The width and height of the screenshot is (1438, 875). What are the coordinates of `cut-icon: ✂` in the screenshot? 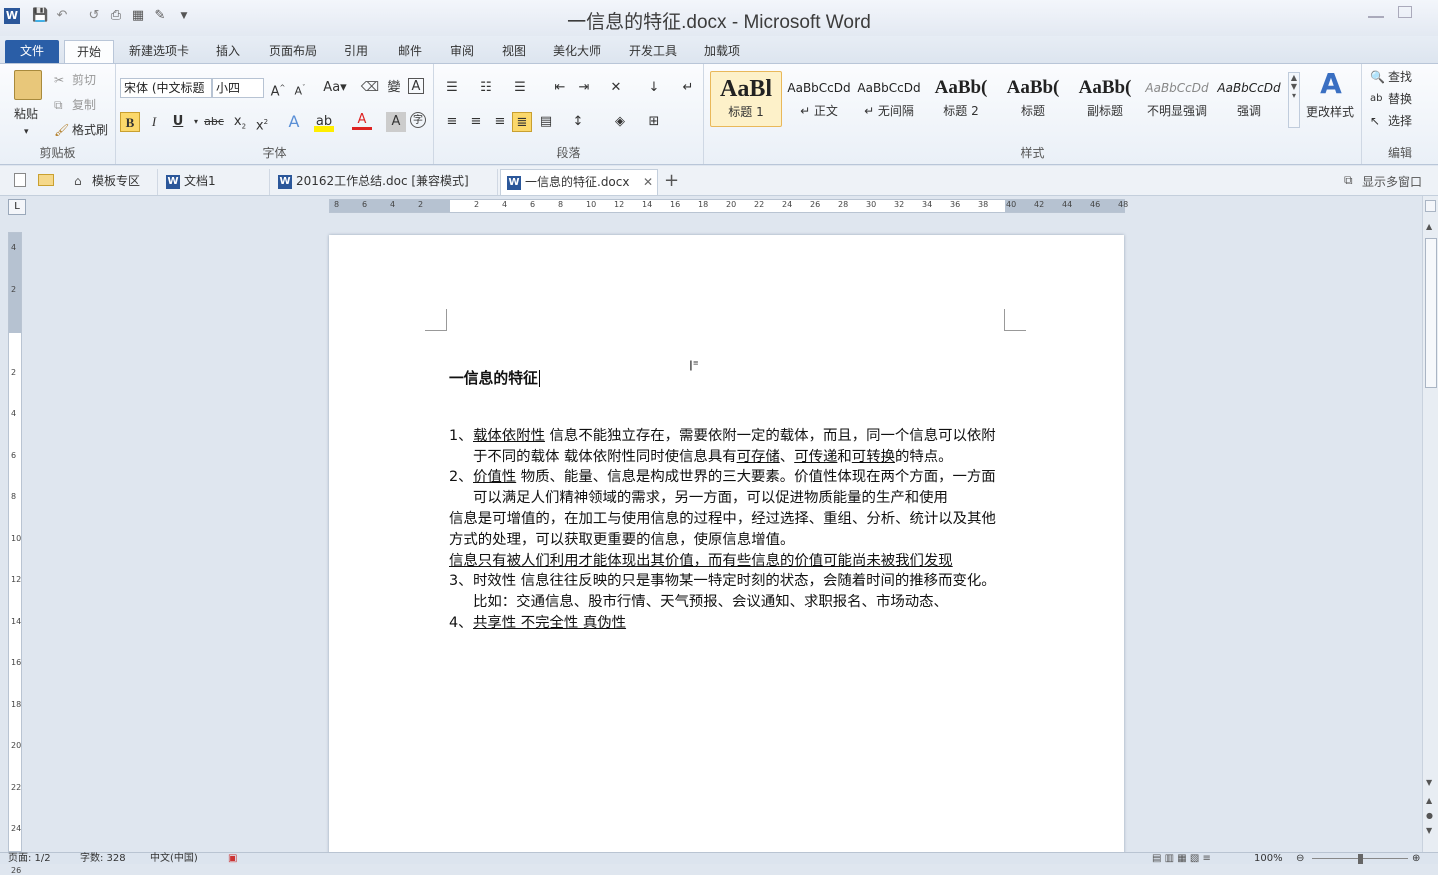 It's located at (59, 80).